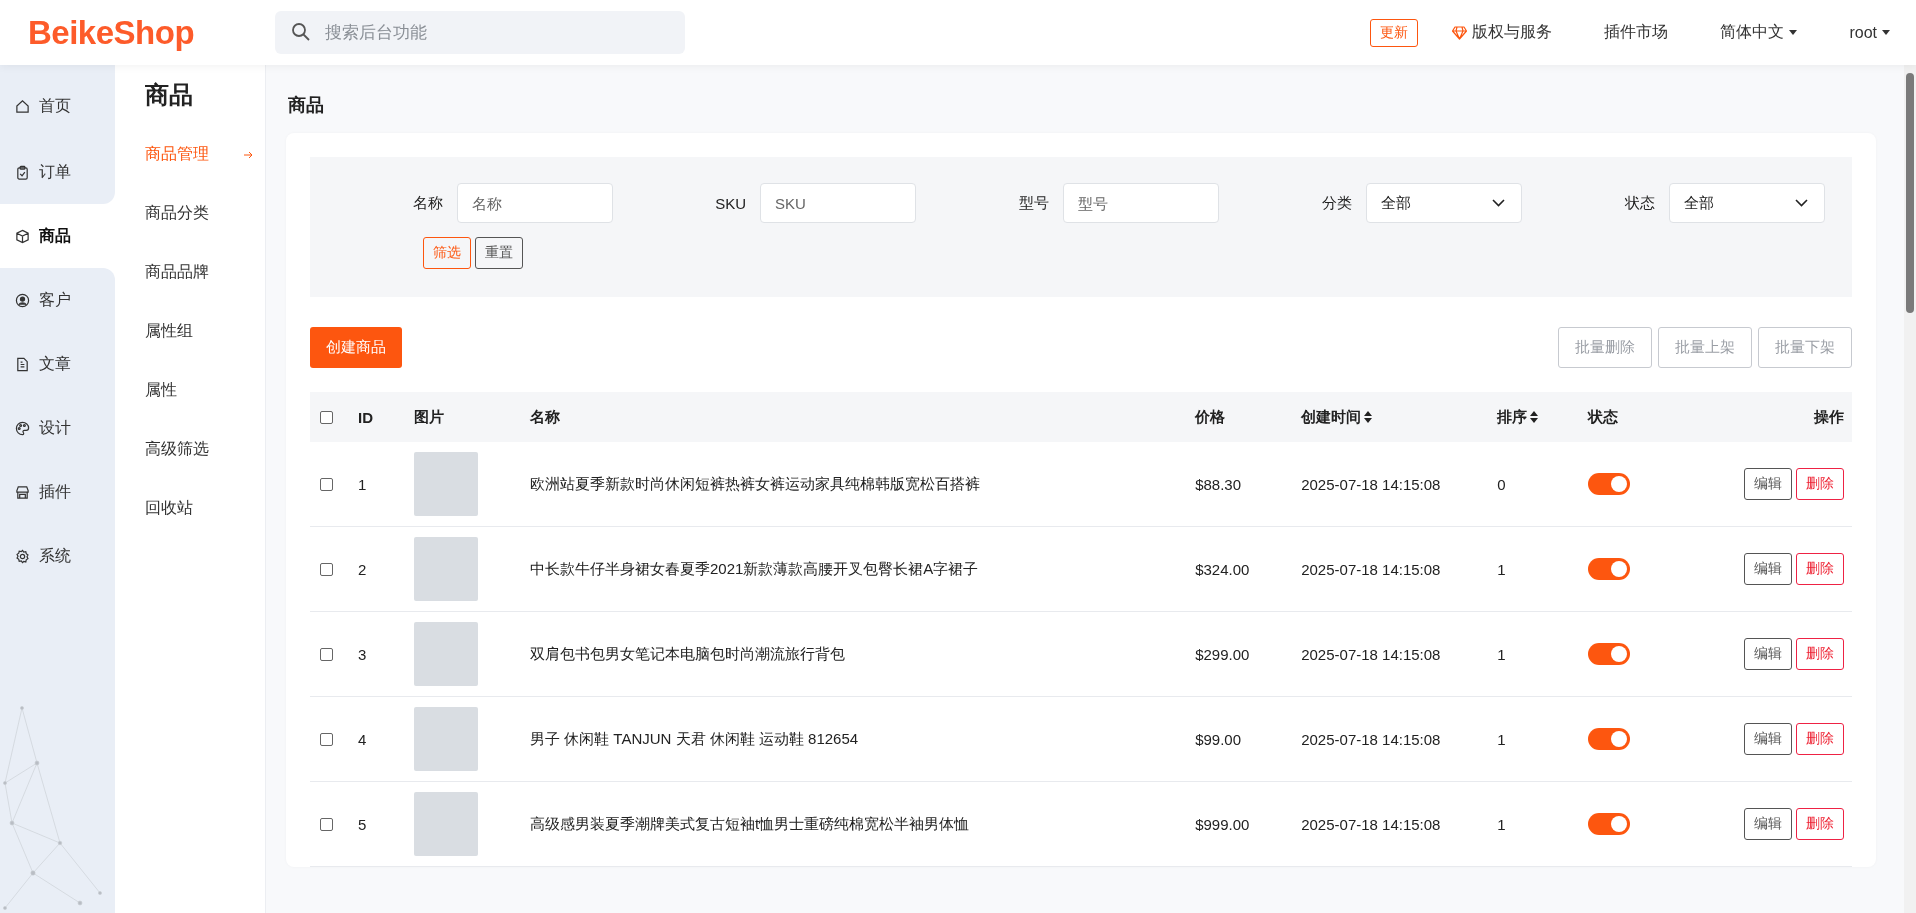 This screenshot has height=913, width=1916. What do you see at coordinates (535, 203) in the screenshot?
I see `filter-input: 名称` at bounding box center [535, 203].